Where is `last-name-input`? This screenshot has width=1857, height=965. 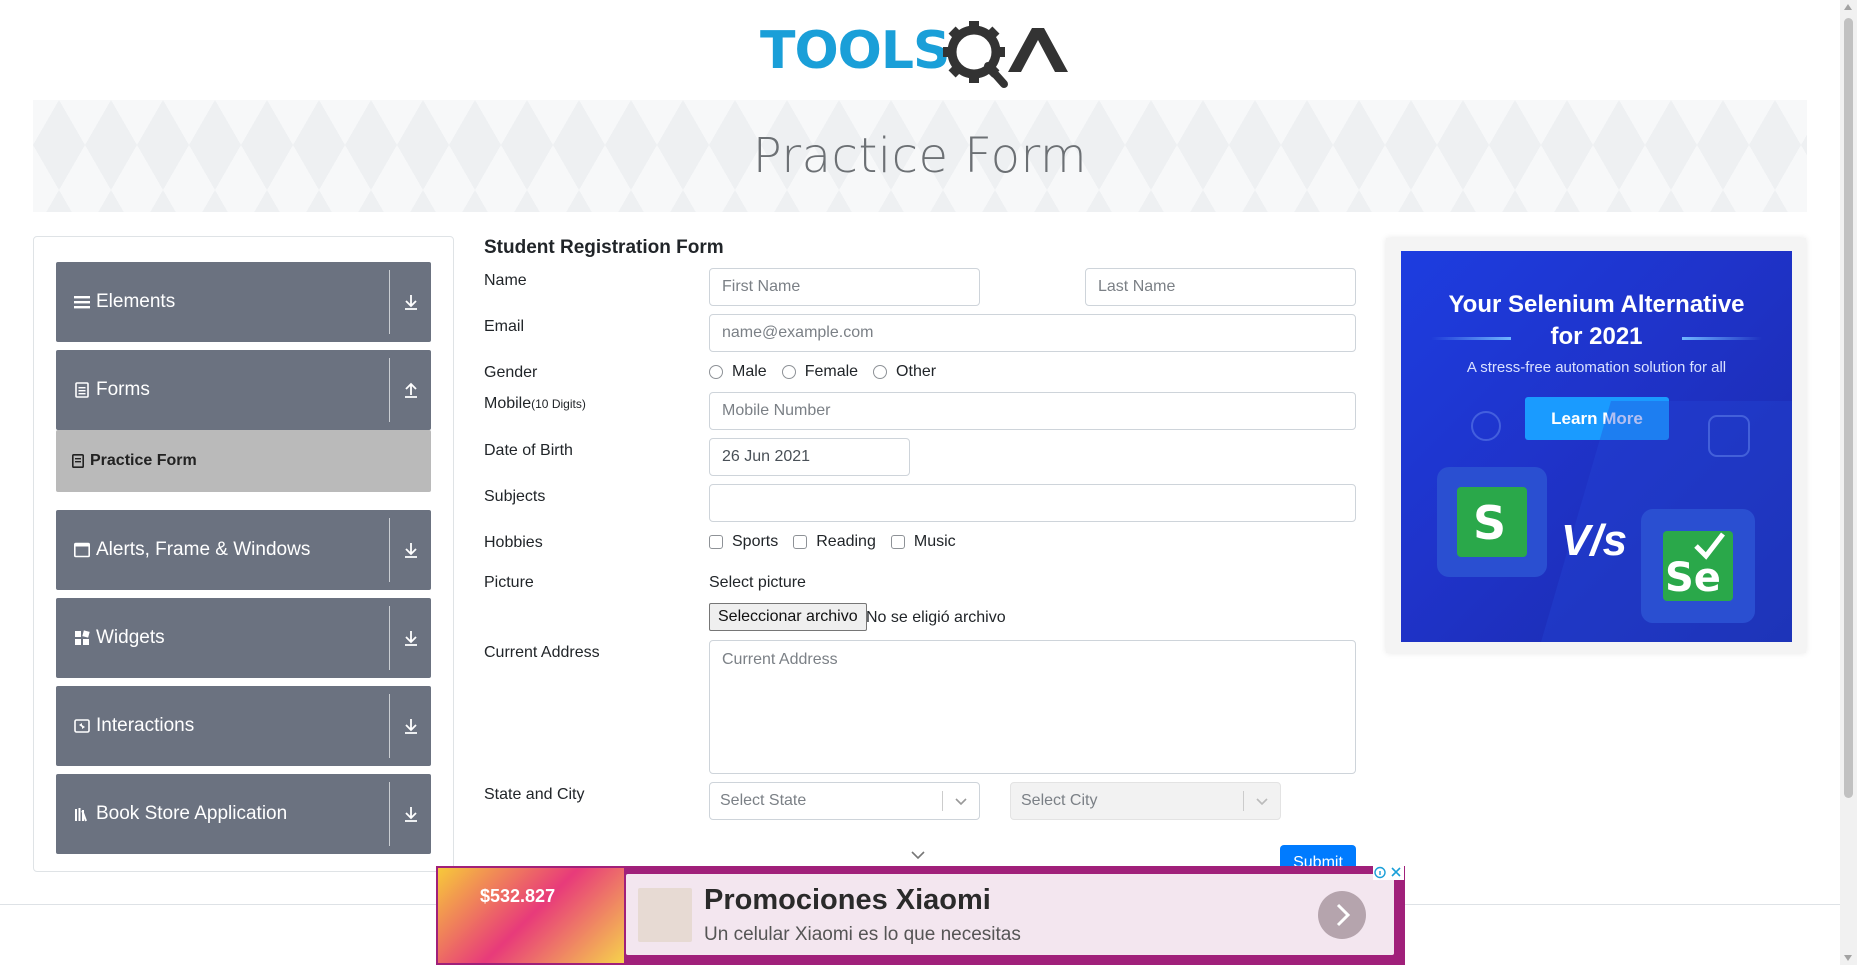 last-name-input is located at coordinates (1220, 287).